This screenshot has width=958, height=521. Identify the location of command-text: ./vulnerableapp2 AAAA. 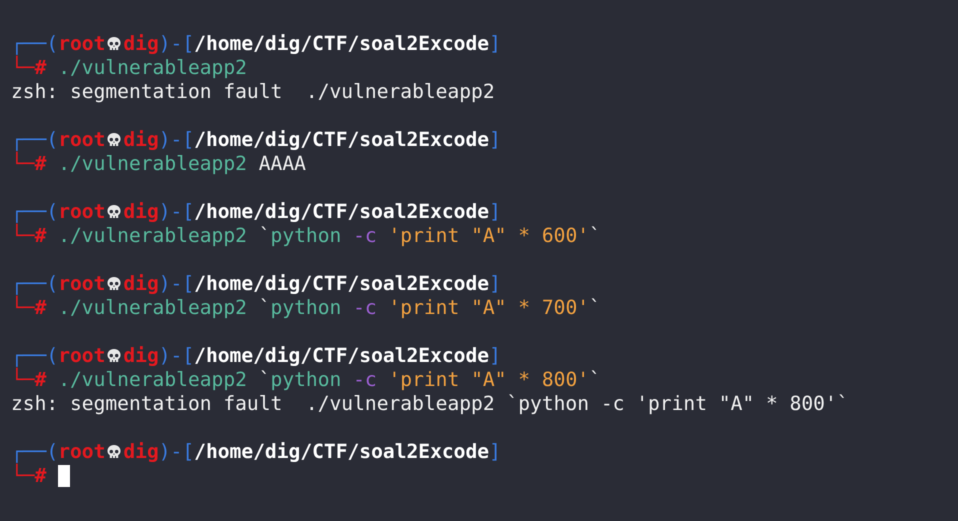
(182, 164).